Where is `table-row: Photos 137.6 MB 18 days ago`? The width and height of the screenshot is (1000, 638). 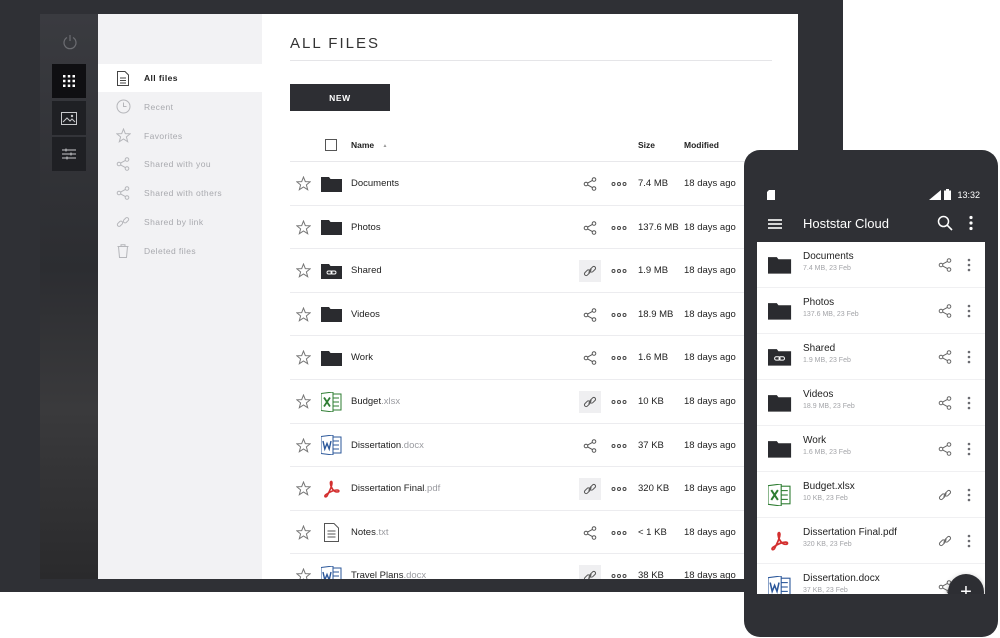 table-row: Photos 137.6 MB 18 days ago is located at coordinates (544, 228).